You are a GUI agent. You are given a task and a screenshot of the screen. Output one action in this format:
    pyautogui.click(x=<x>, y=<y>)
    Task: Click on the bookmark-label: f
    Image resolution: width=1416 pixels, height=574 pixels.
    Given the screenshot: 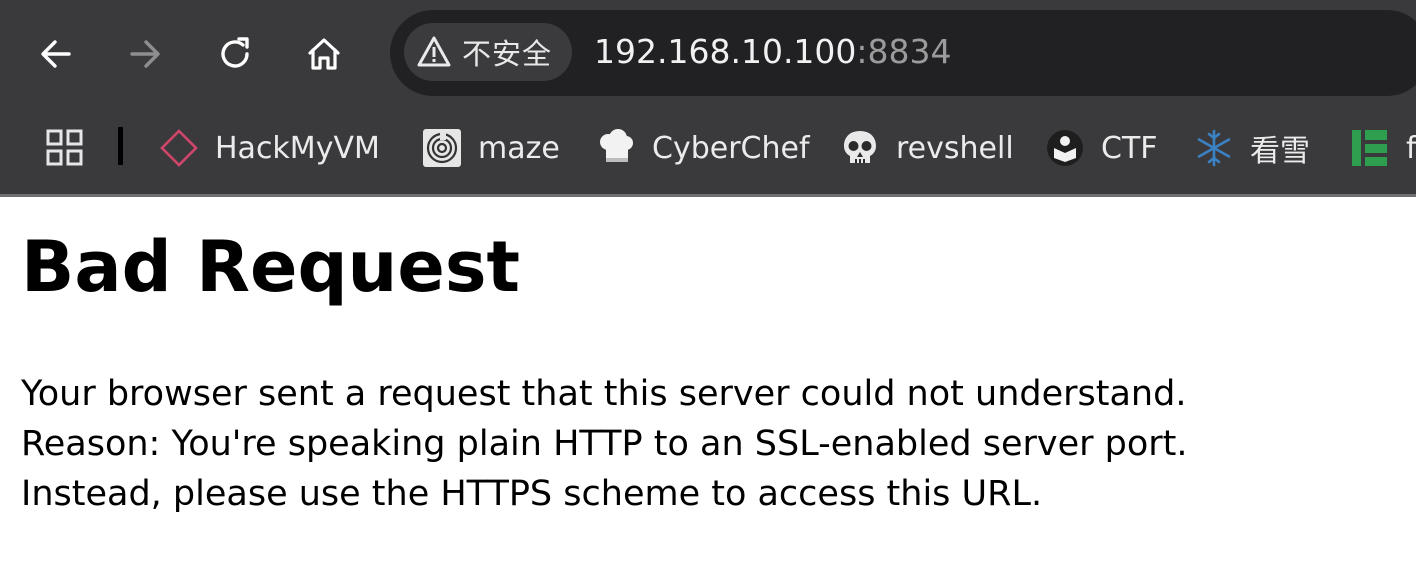 What is the action you would take?
    pyautogui.click(x=1411, y=148)
    